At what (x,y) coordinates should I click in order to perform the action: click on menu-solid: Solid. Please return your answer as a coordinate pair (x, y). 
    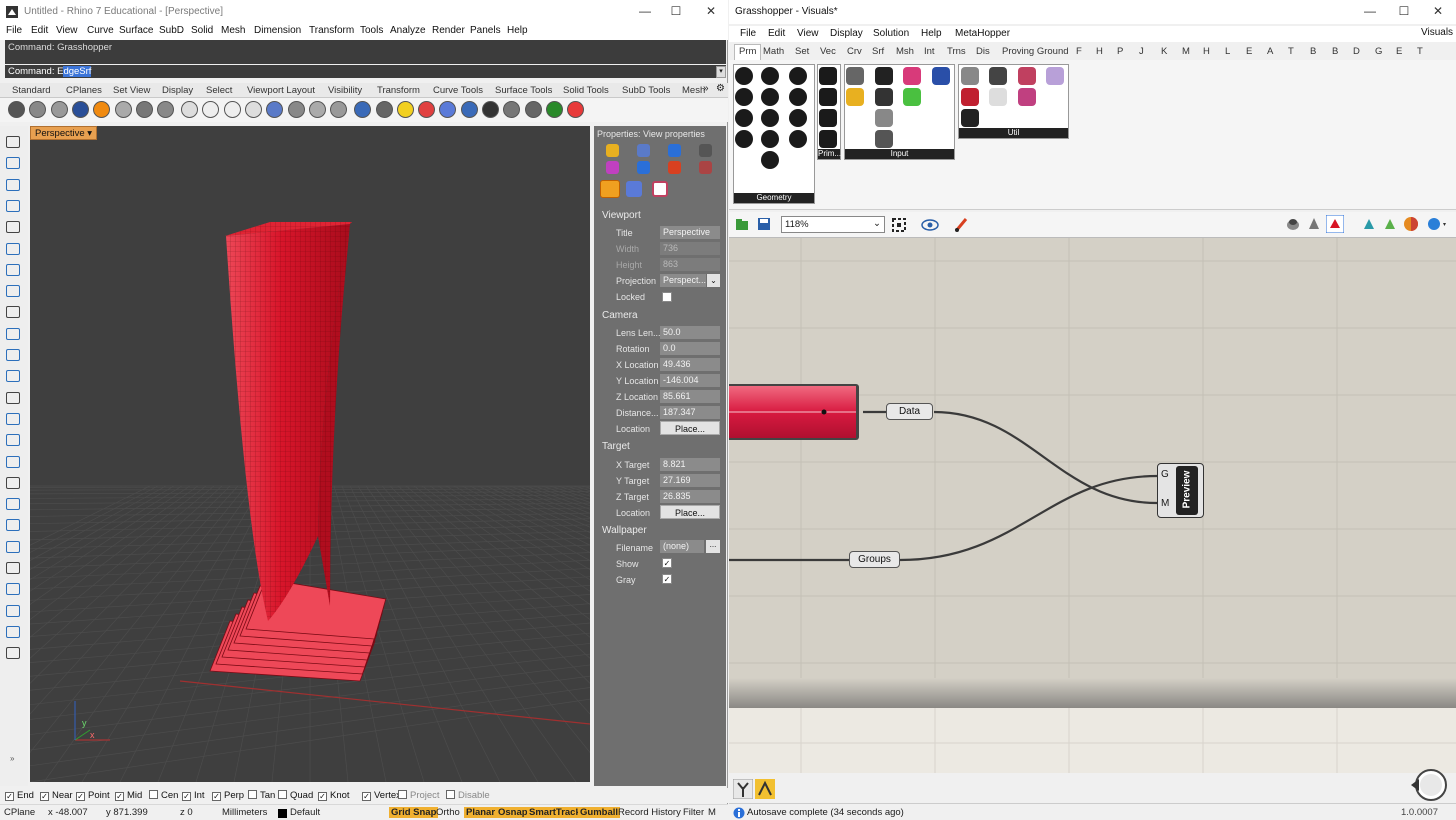
    Looking at the image, I should click on (202, 30).